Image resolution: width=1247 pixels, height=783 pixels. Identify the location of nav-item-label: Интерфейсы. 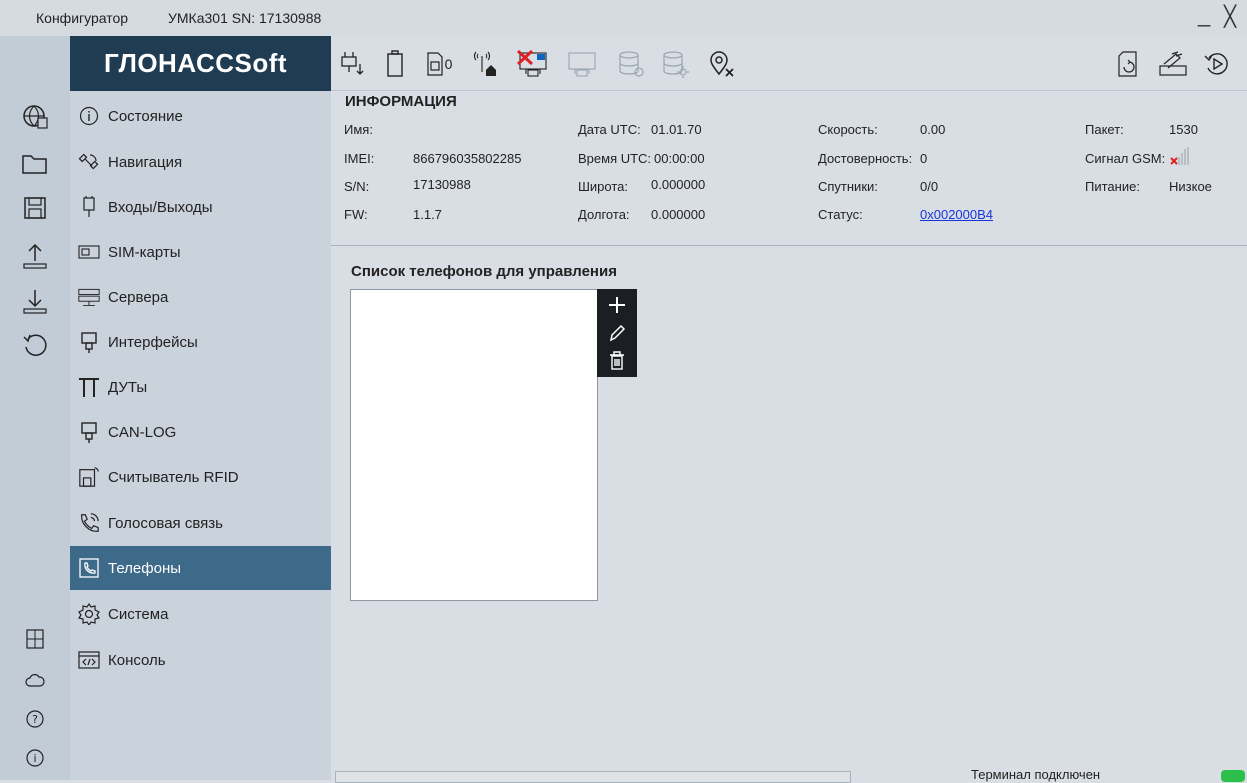
(153, 342).